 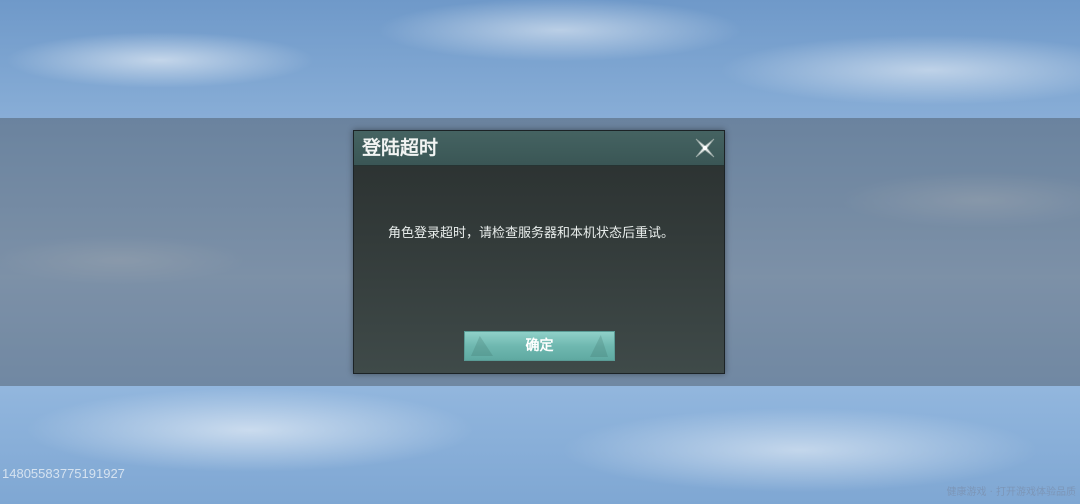 I want to click on confirm-button-label: 确定, so click(x=539, y=346).